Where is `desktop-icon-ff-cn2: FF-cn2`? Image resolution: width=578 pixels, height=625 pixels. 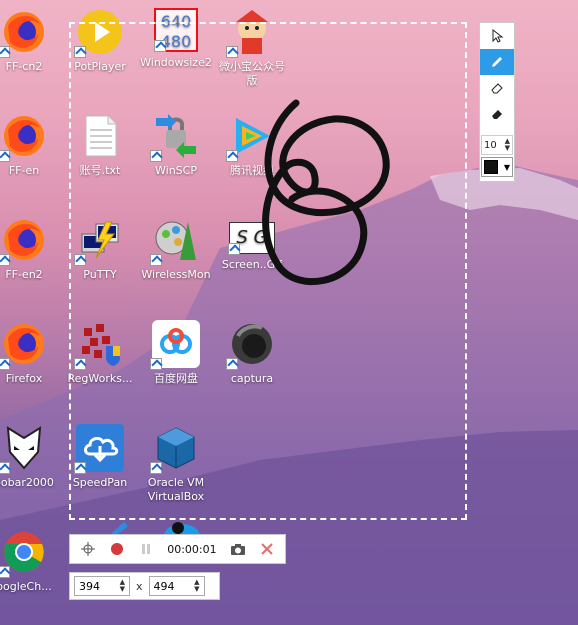
desktop-icon-ff-cn2: FF-cn2 is located at coordinates (30, 41).